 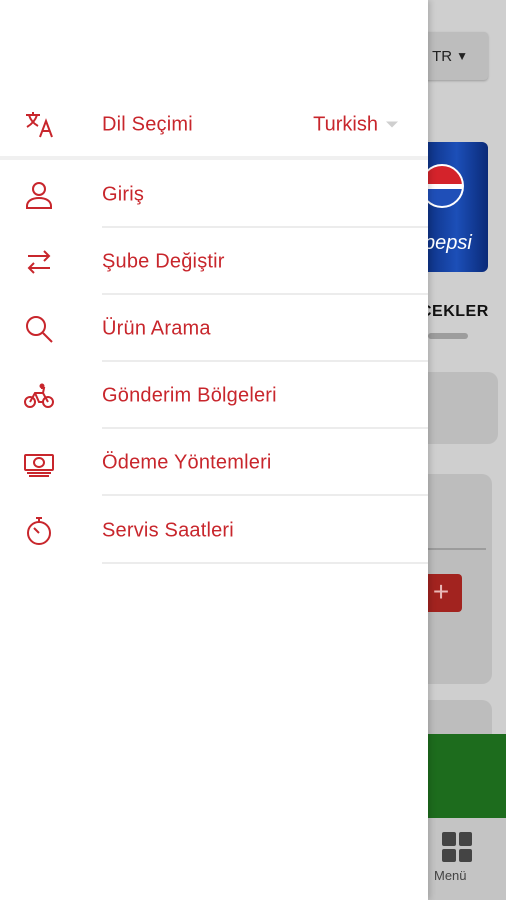 What do you see at coordinates (453, 207) in the screenshot?
I see `product-image: pepsi` at bounding box center [453, 207].